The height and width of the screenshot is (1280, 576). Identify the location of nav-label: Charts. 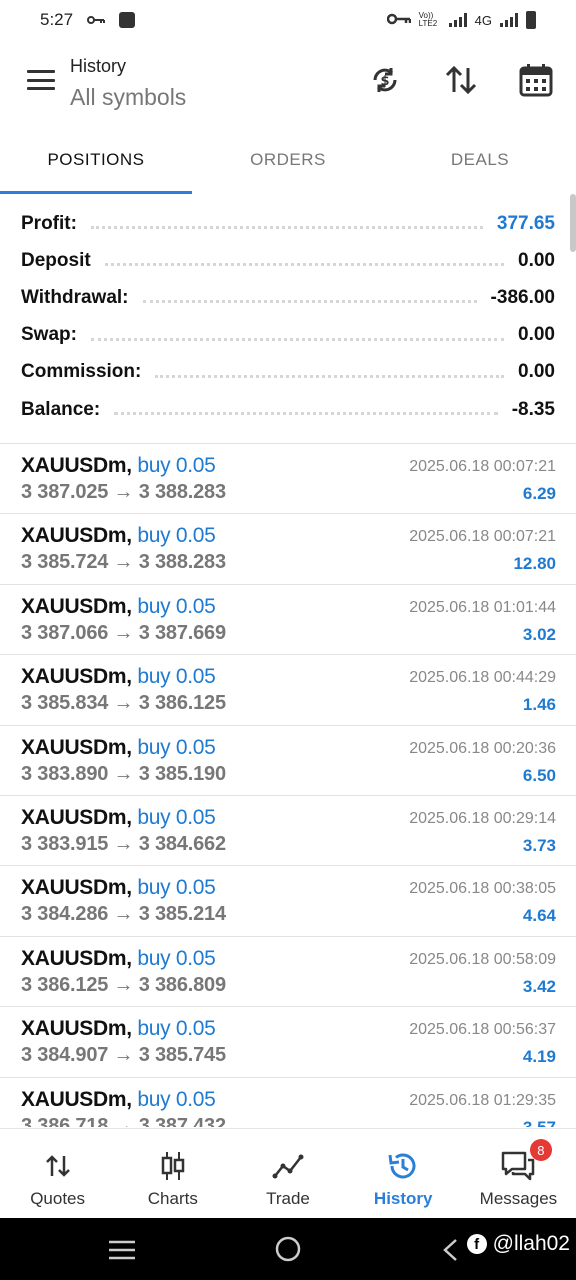
(172, 1198).